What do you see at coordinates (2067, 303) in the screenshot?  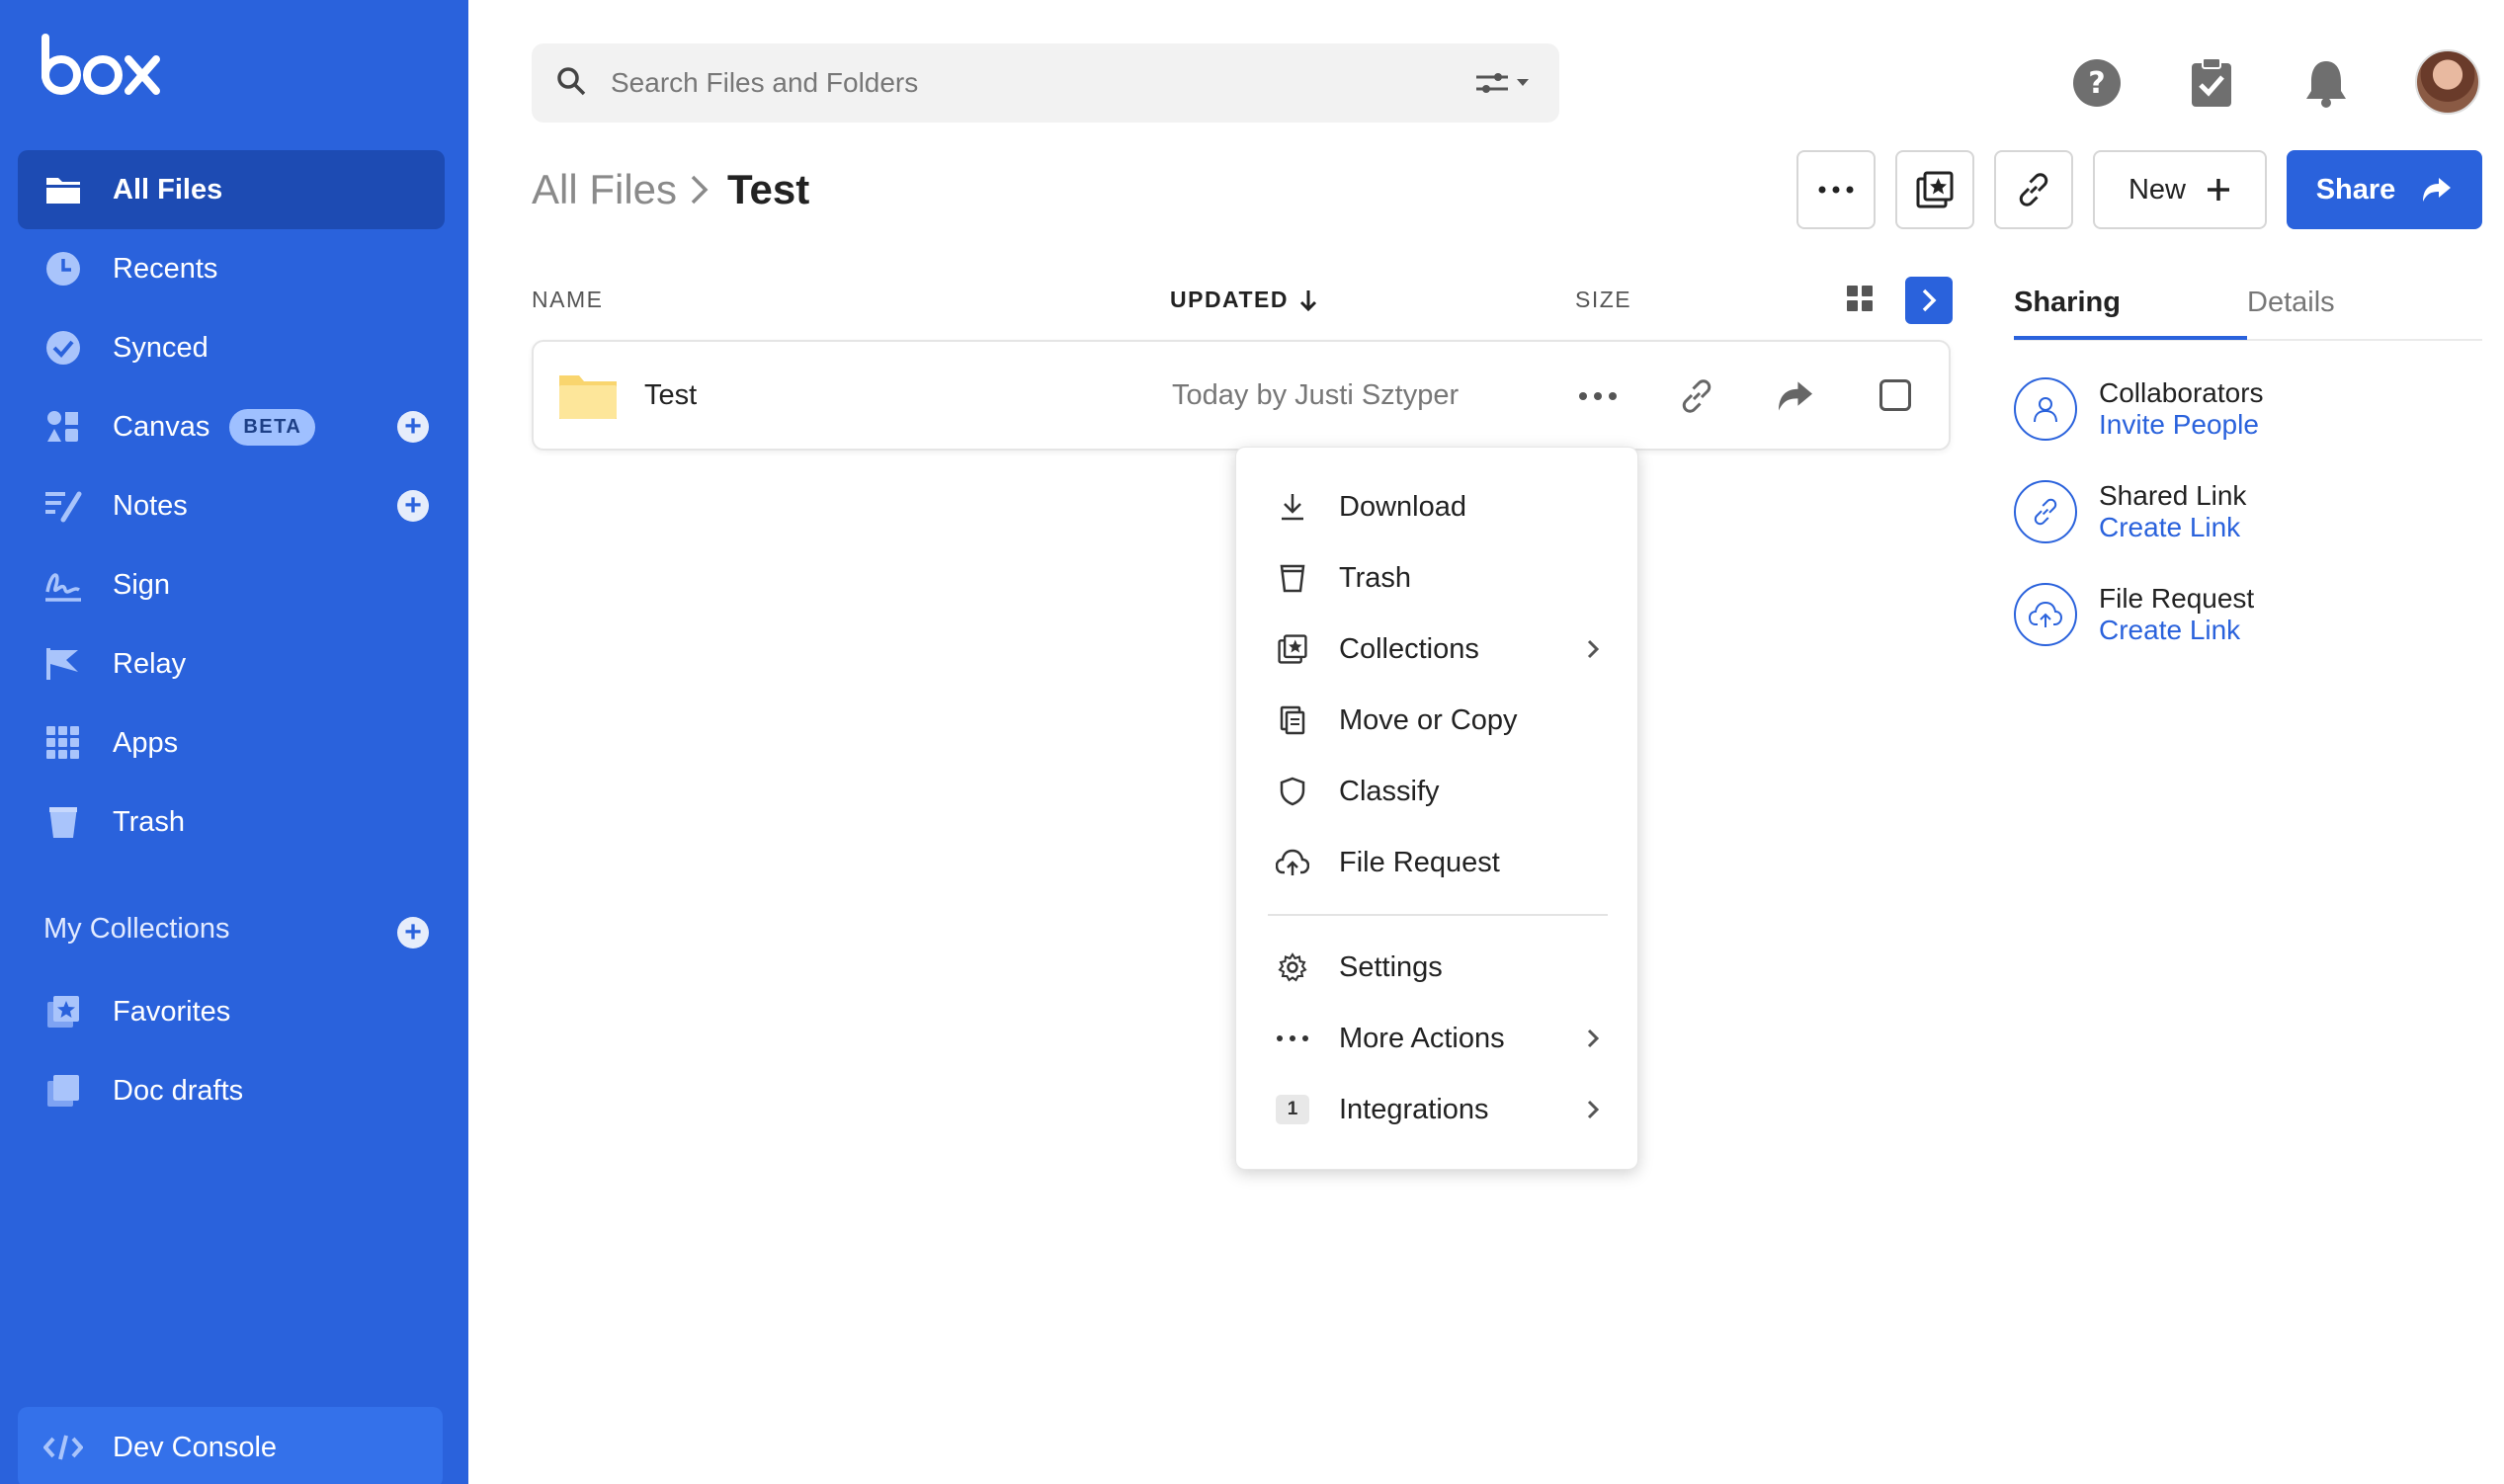 I see `tab-sharing: Sharing` at bounding box center [2067, 303].